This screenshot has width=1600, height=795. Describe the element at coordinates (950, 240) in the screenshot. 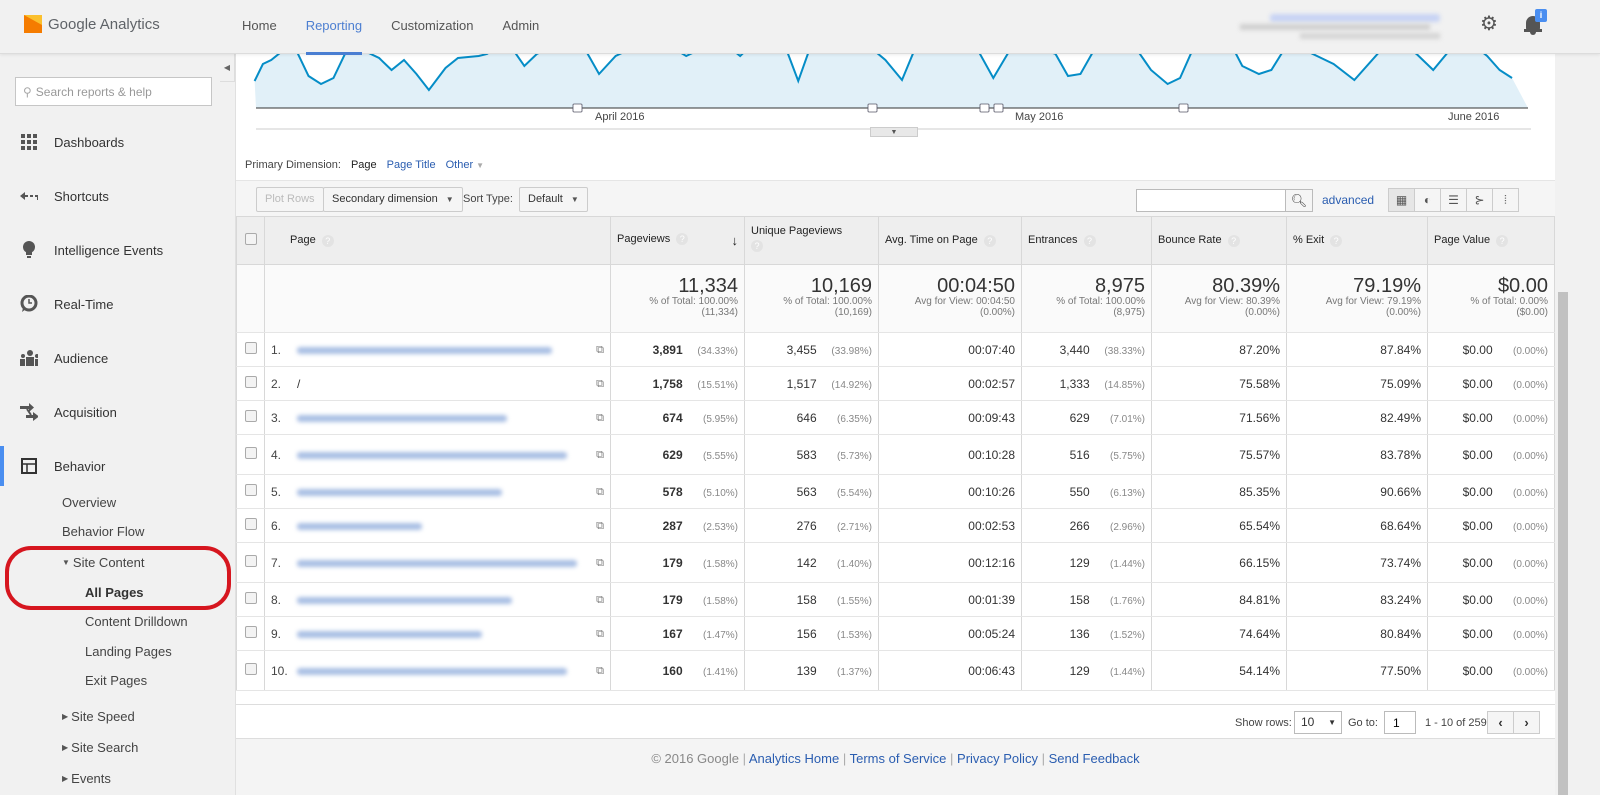

I see `col-avg-time: Avg. Time on Page?` at that location.